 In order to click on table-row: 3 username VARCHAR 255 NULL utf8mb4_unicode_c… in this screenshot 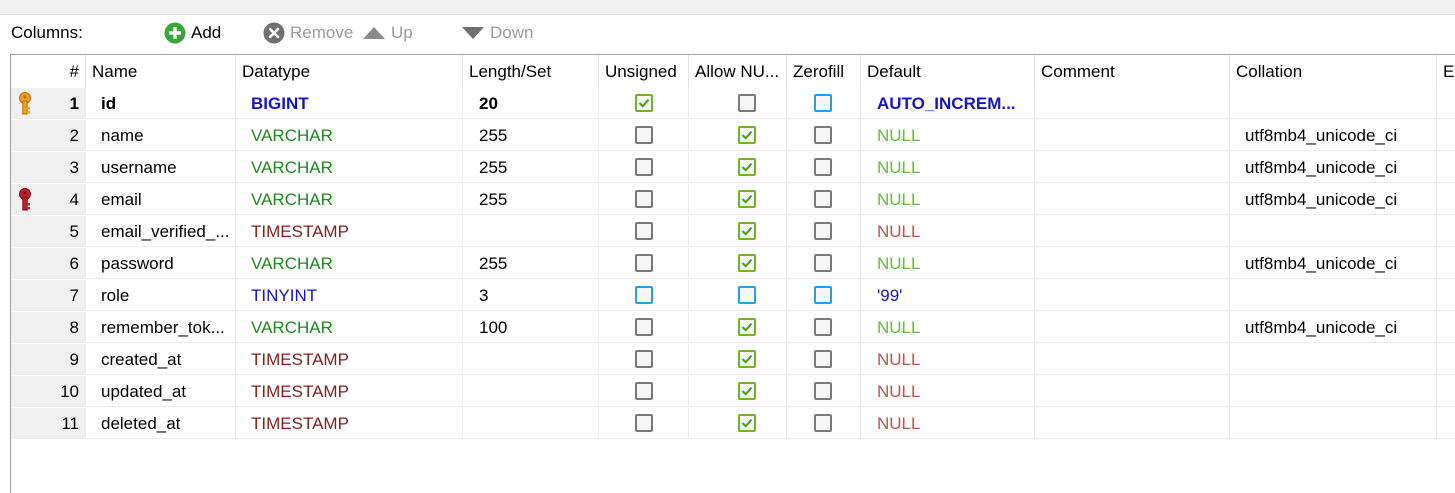, I will do `click(733, 168)`.